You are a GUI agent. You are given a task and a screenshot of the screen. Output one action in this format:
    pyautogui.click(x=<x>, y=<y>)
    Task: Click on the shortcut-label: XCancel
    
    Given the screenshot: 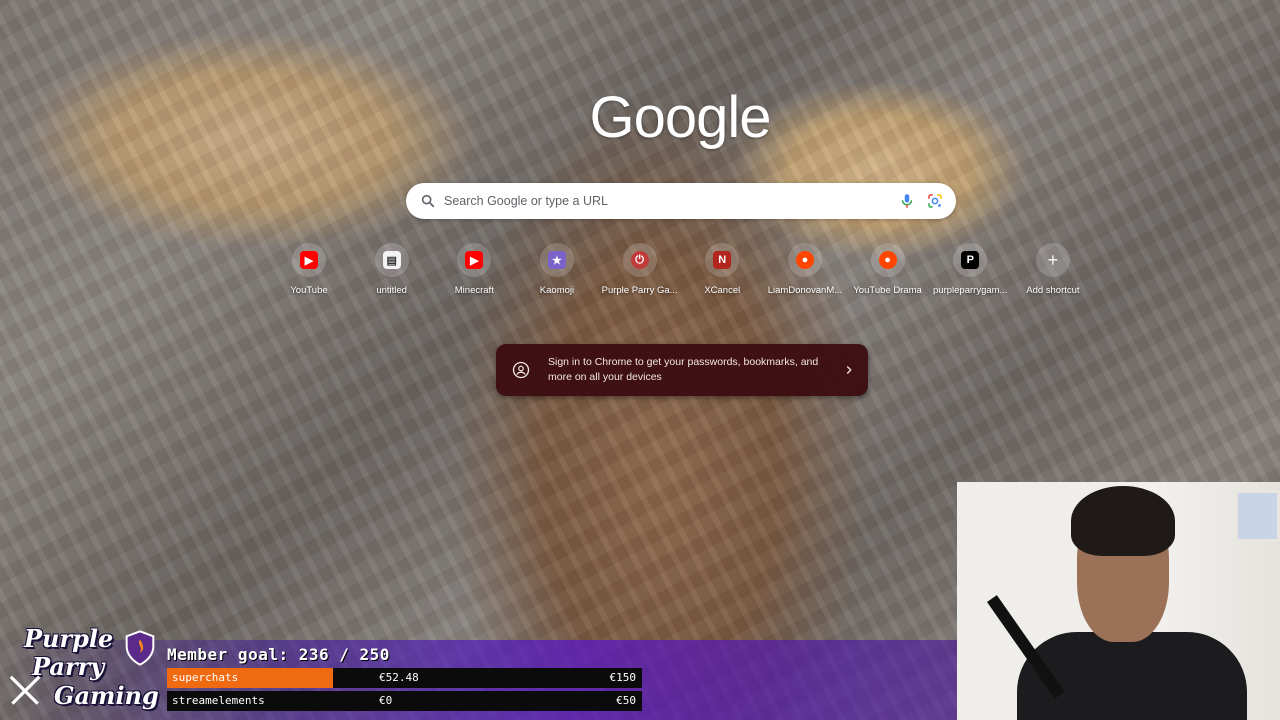 What is the action you would take?
    pyautogui.click(x=722, y=290)
    